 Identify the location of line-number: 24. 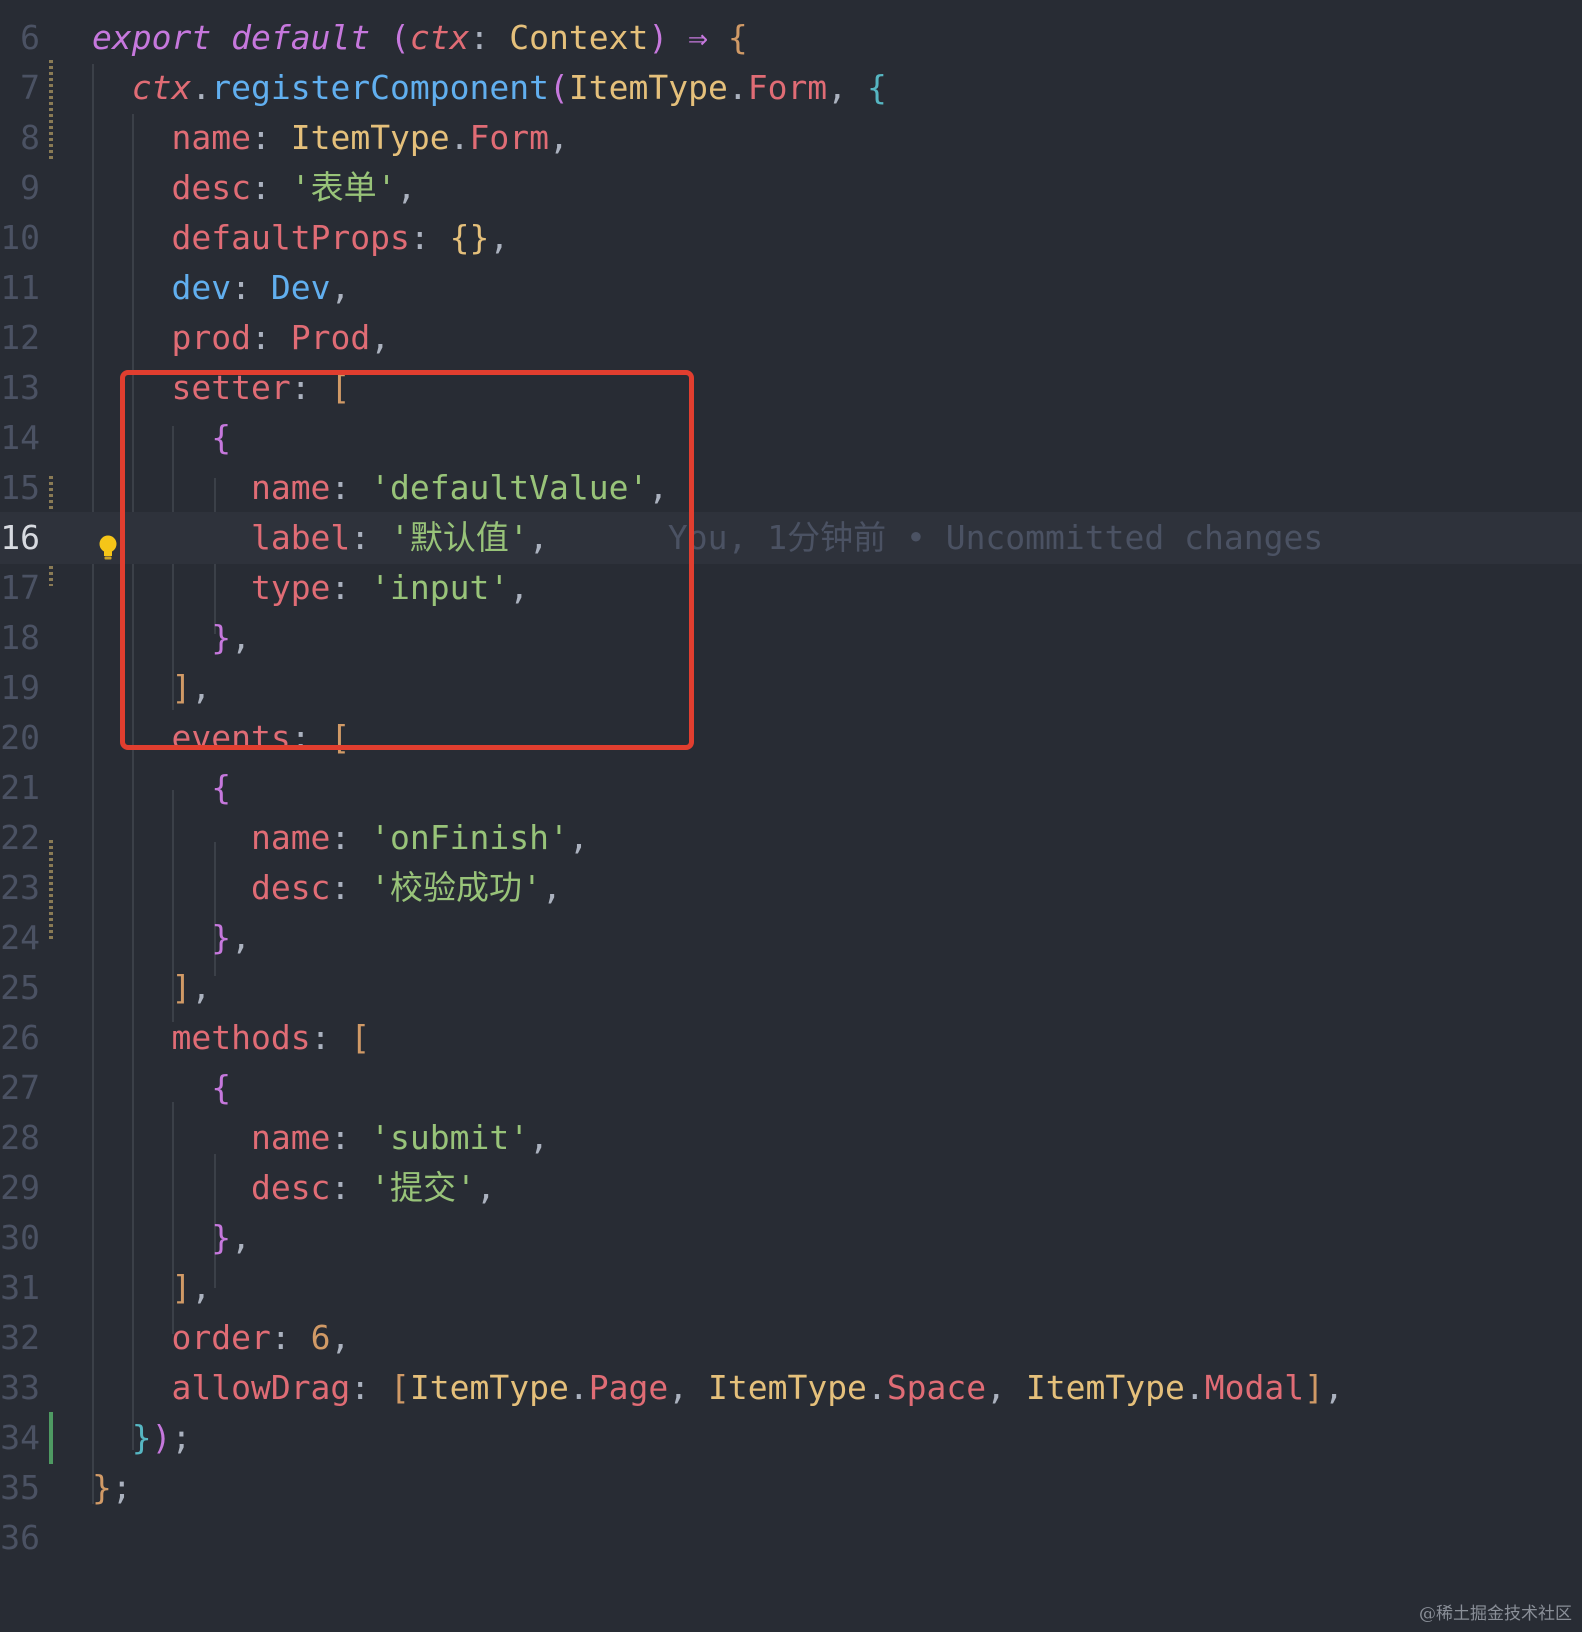
(20, 937).